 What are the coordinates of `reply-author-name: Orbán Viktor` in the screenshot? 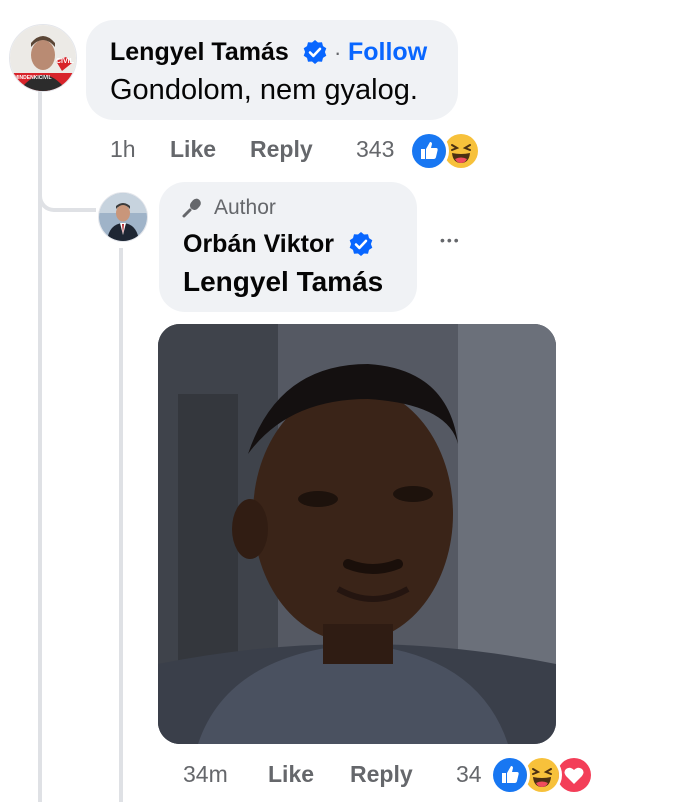 It's located at (258, 244).